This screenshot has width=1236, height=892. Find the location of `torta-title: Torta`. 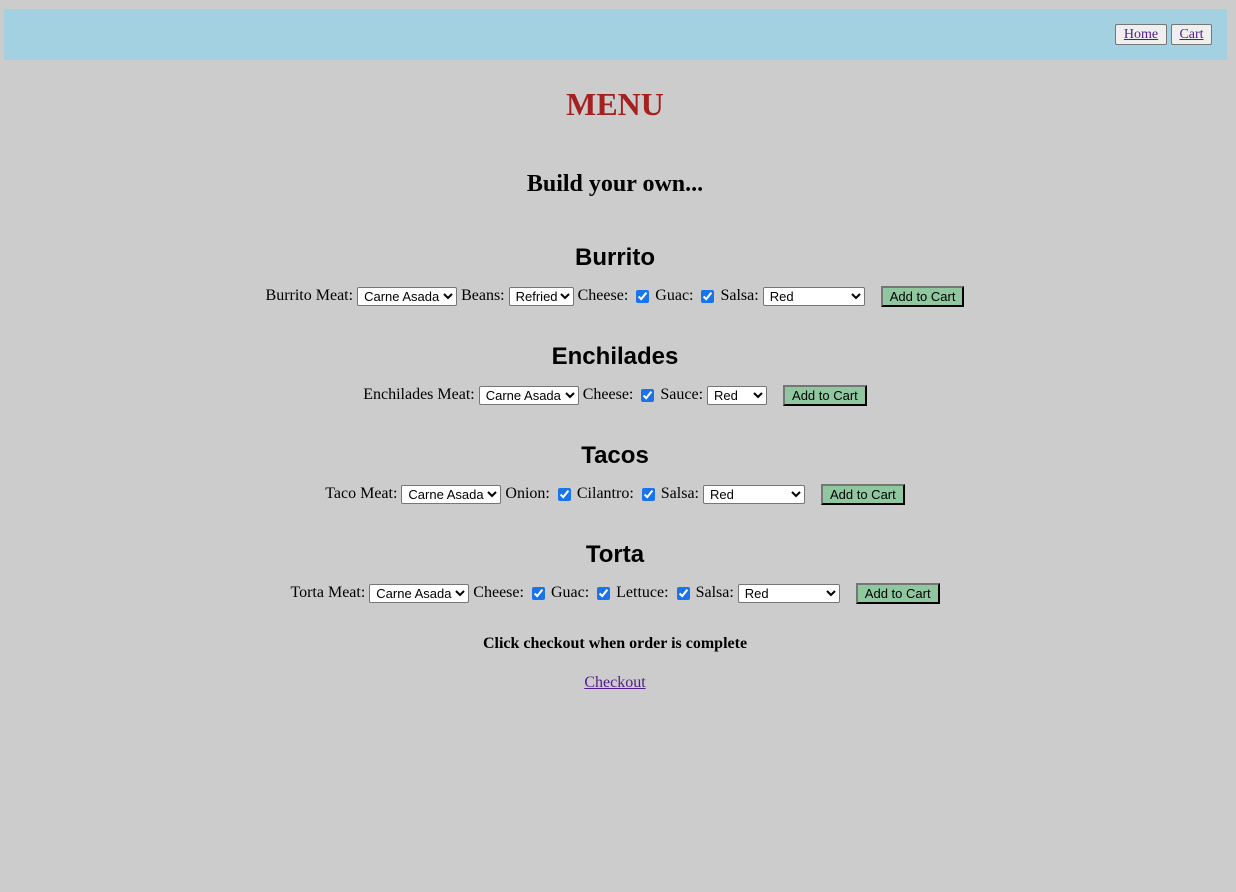

torta-title: Torta is located at coordinates (615, 554).